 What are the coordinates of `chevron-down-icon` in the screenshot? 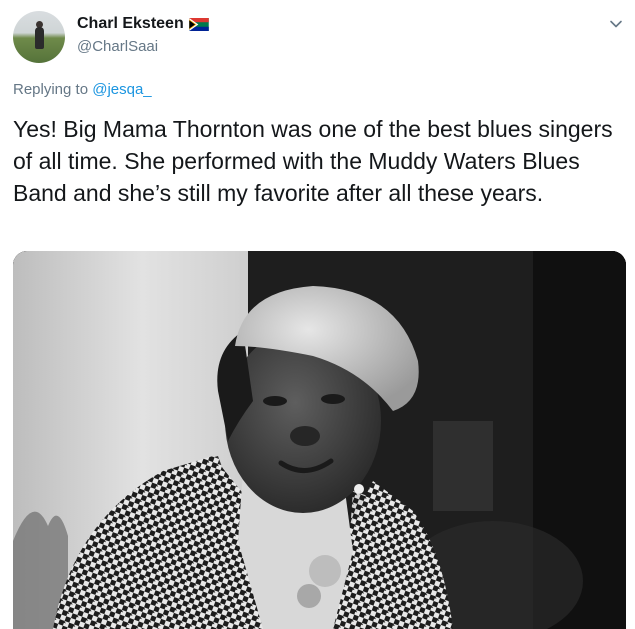 It's located at (616, 24).